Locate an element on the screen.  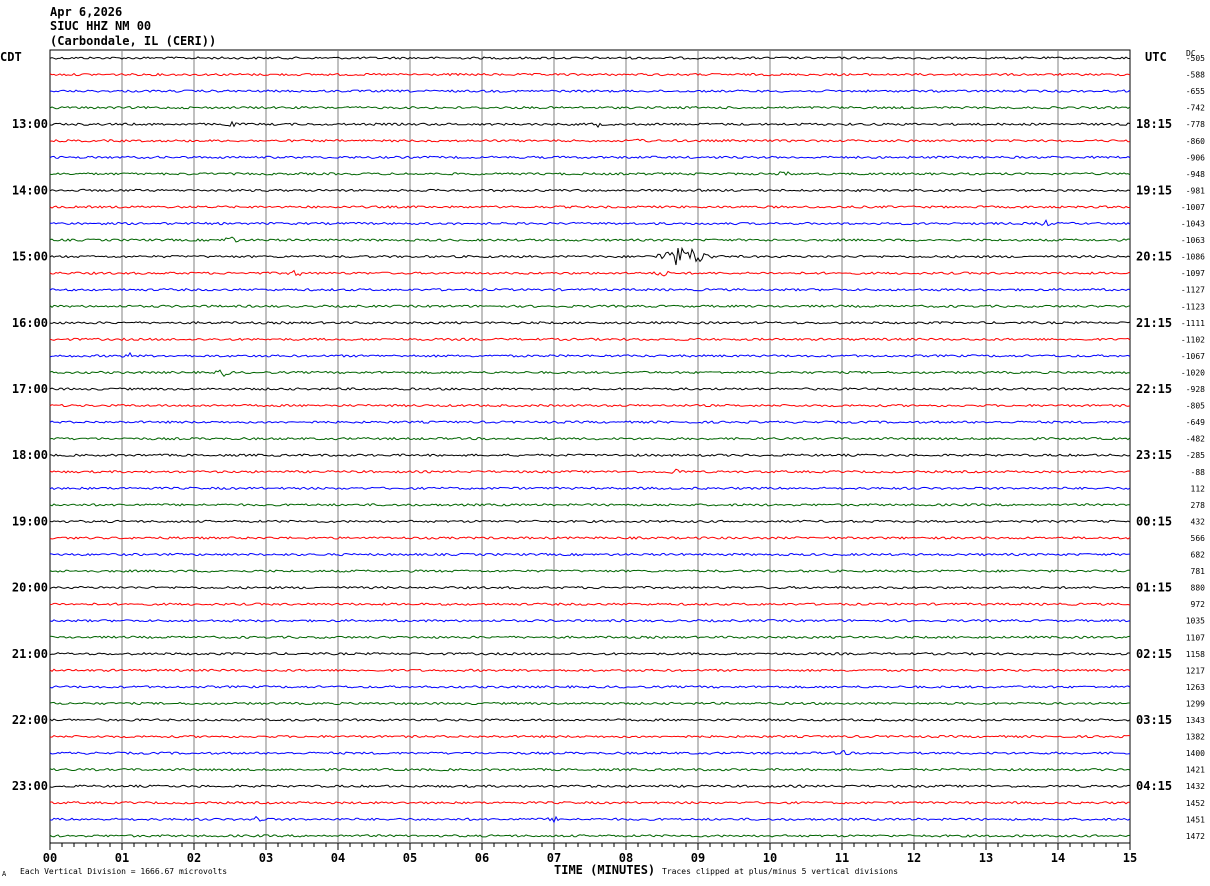
dc-offset-value: 1263 is located at coordinates (1195, 687).